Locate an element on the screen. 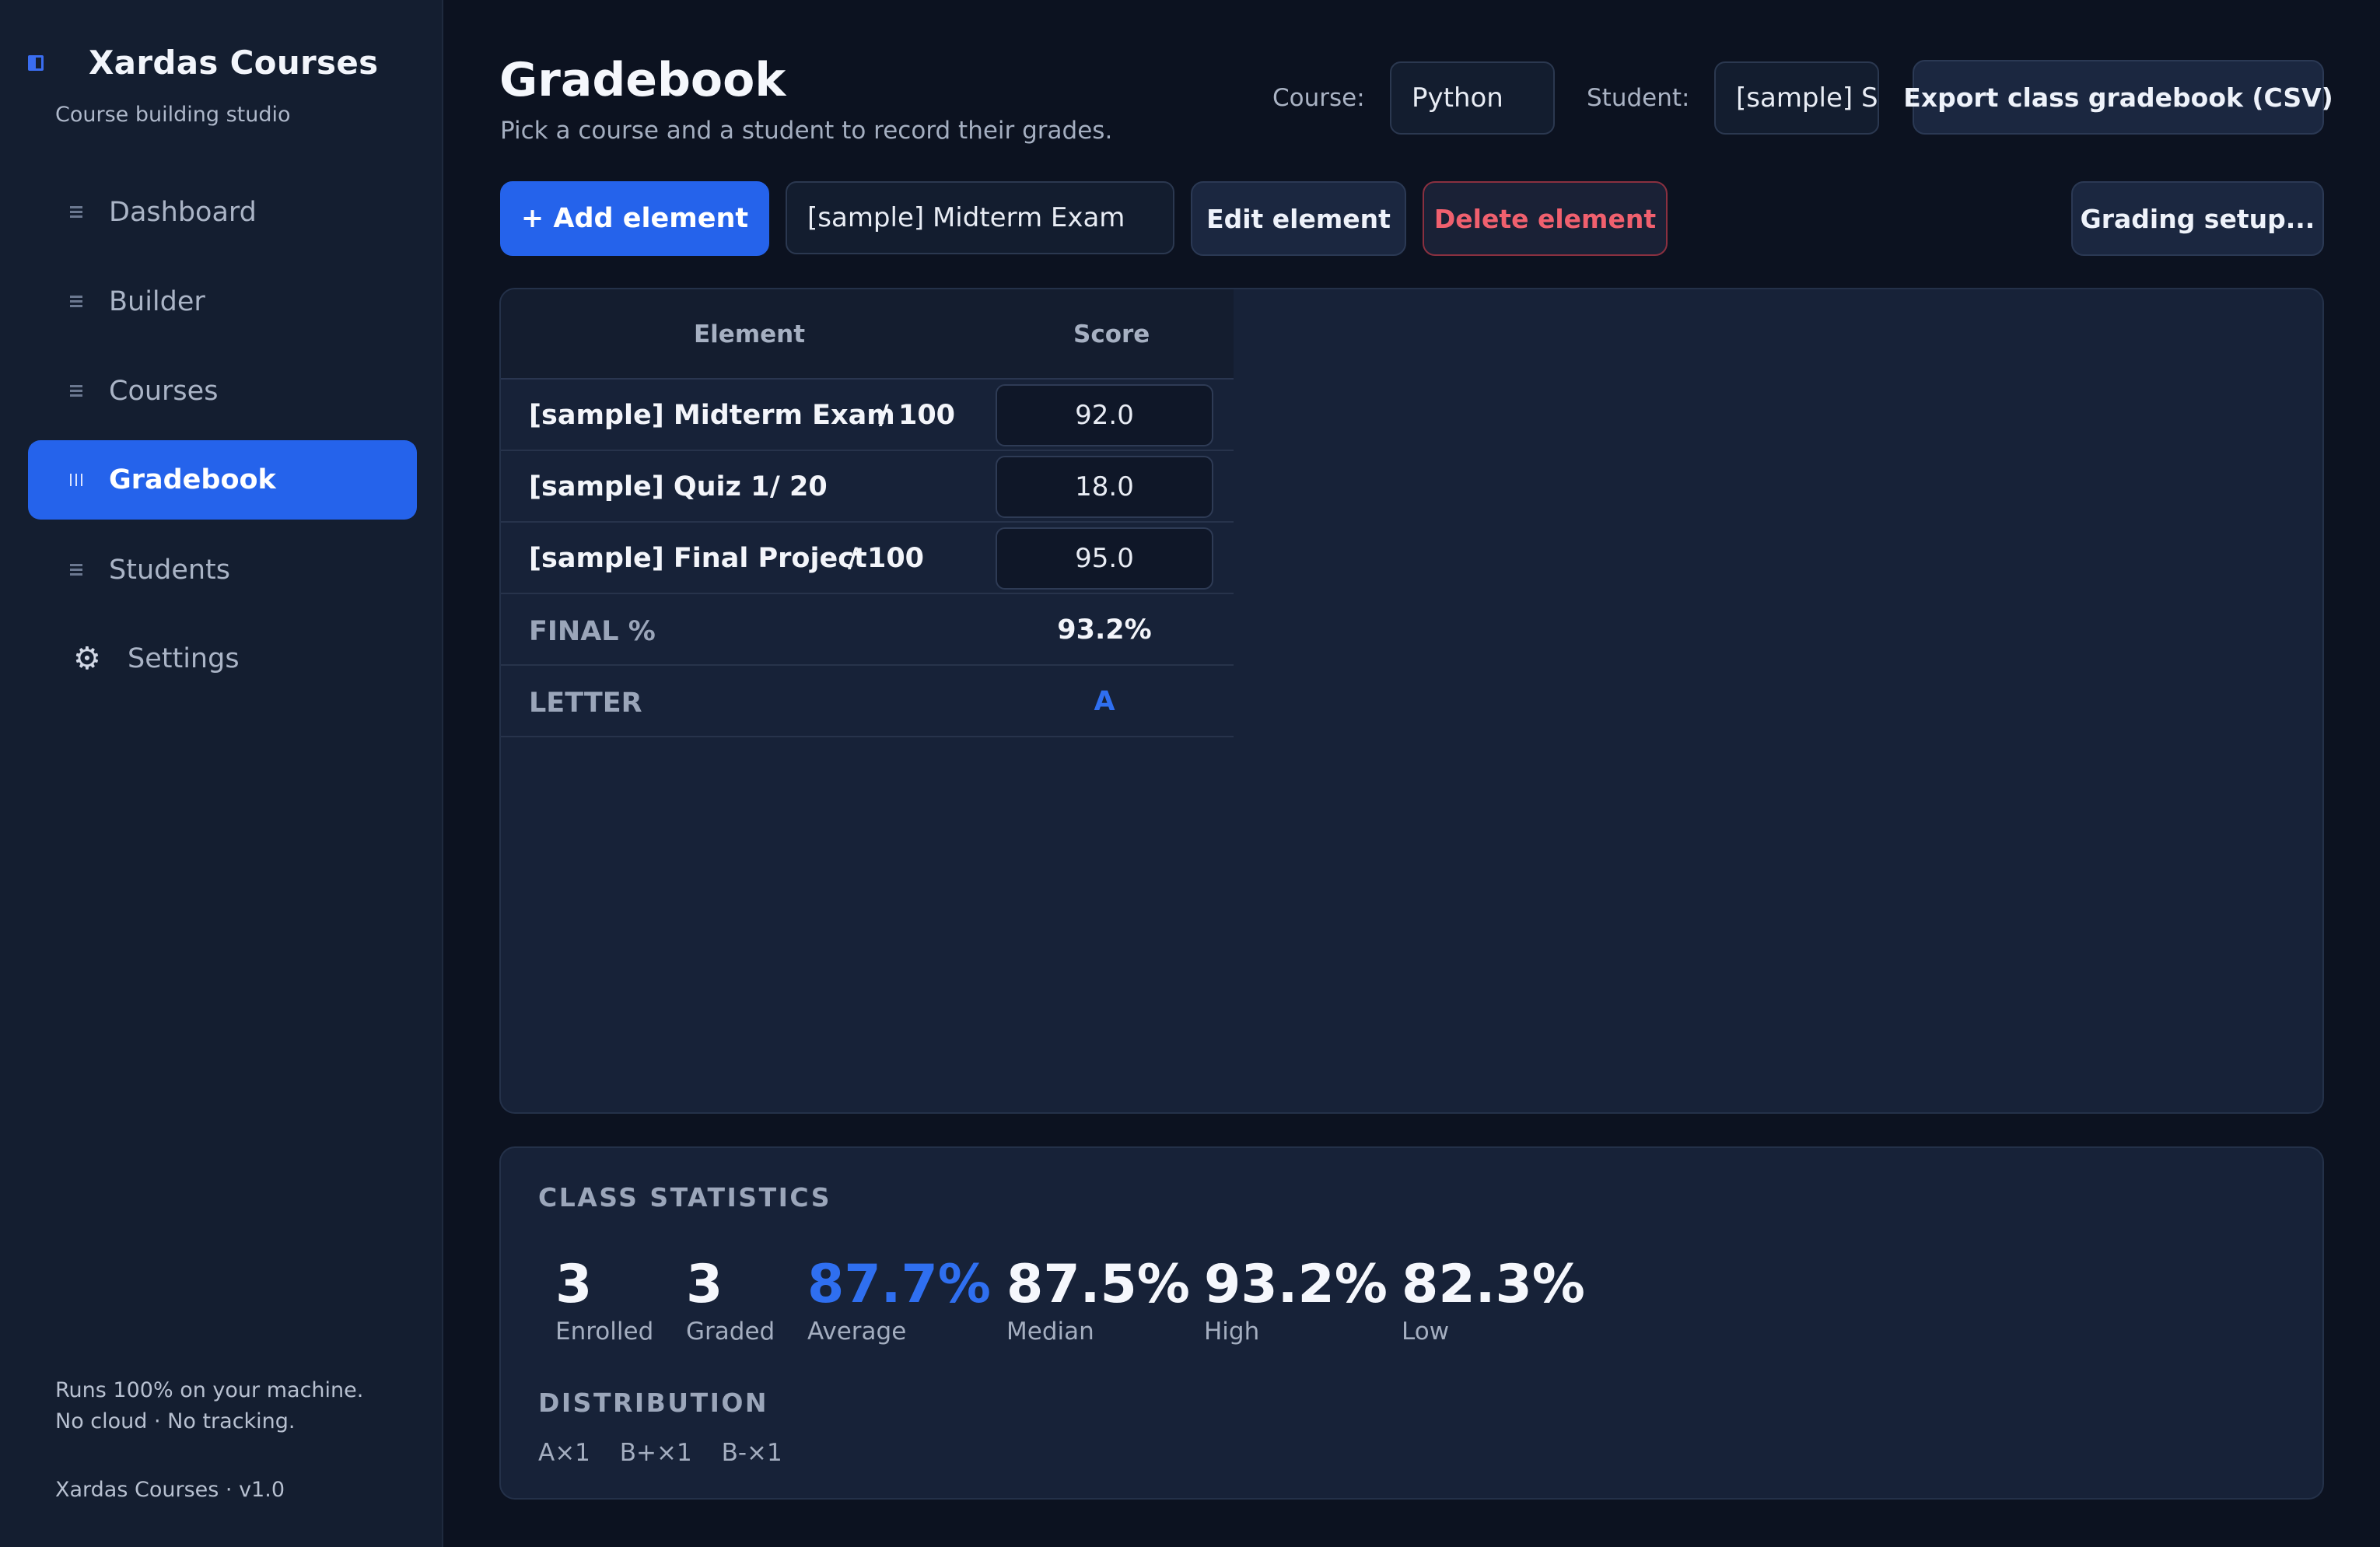 This screenshot has height=1547, width=2380. stat-average: 87.7% Average is located at coordinates (899, 1300).